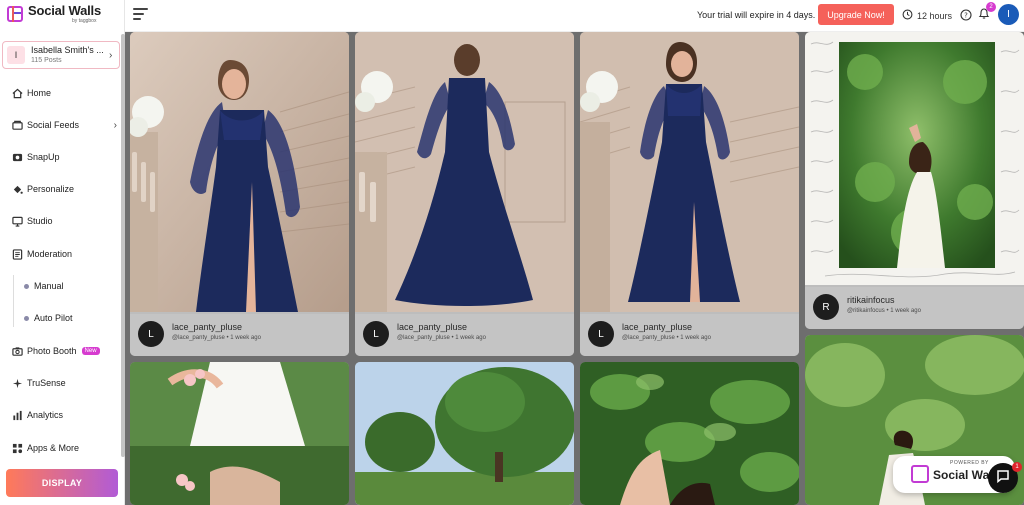 The height and width of the screenshot is (505, 1024). I want to click on sidebar-item-trusense: TruSense, so click(66, 383).